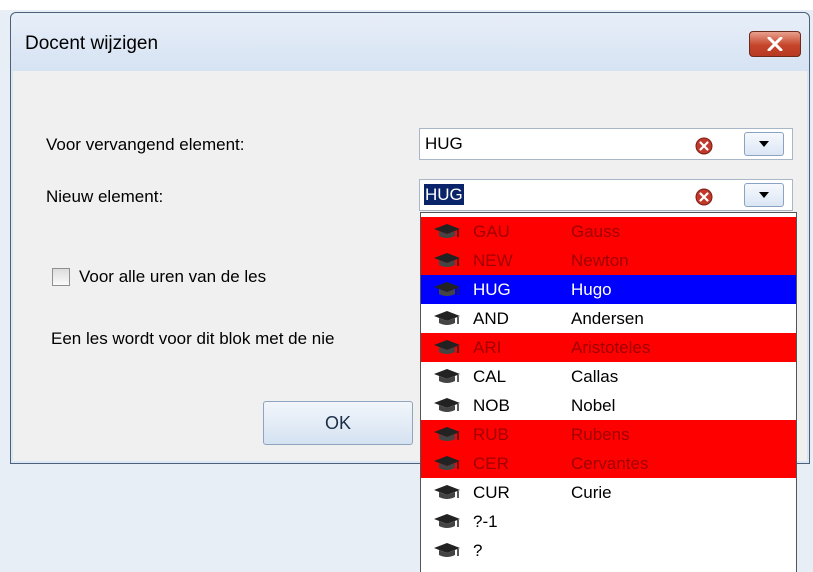 The height and width of the screenshot is (572, 813). I want to click on new-element-combo: HUG, so click(606, 195).